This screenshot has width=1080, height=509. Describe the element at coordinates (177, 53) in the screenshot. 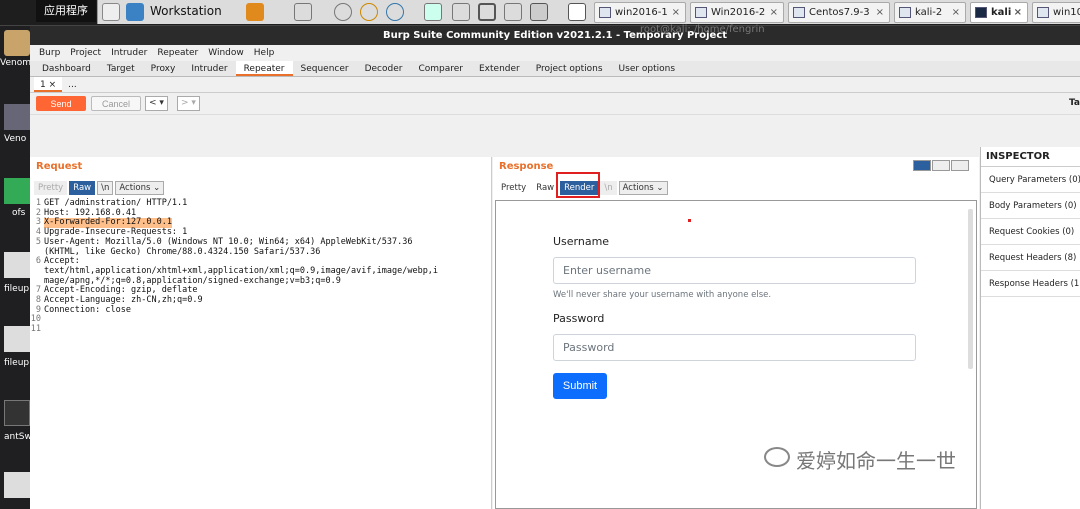

I see `menu-repeater: Repeater` at that location.